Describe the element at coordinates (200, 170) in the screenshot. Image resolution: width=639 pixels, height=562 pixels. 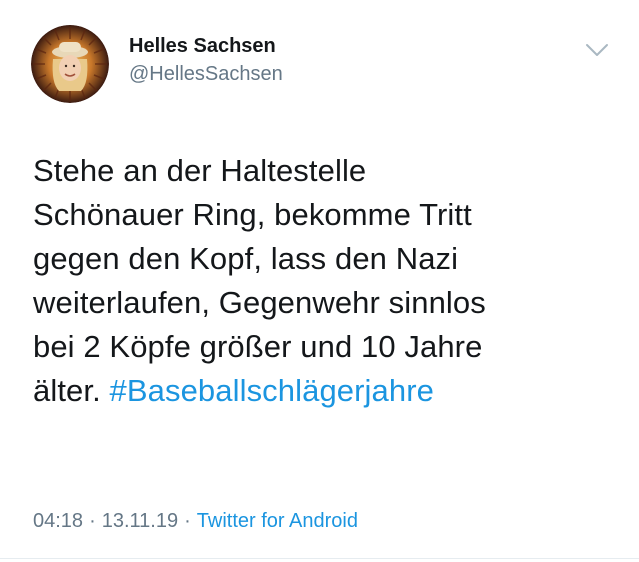
I see `tweet-text-line: Stehe an der Haltestelle` at that location.